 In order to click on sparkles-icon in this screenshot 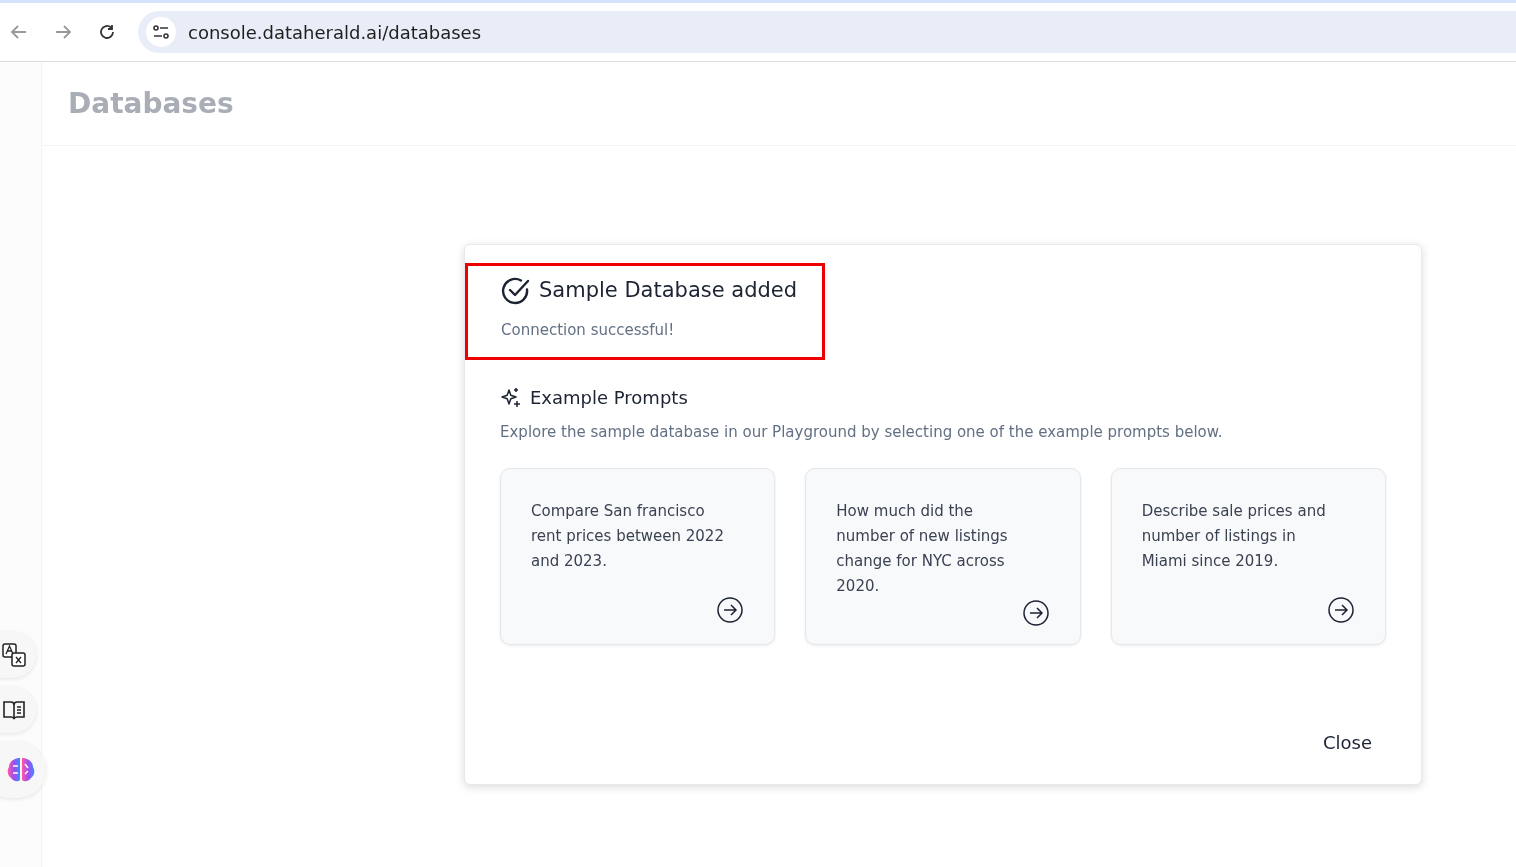, I will do `click(511, 397)`.